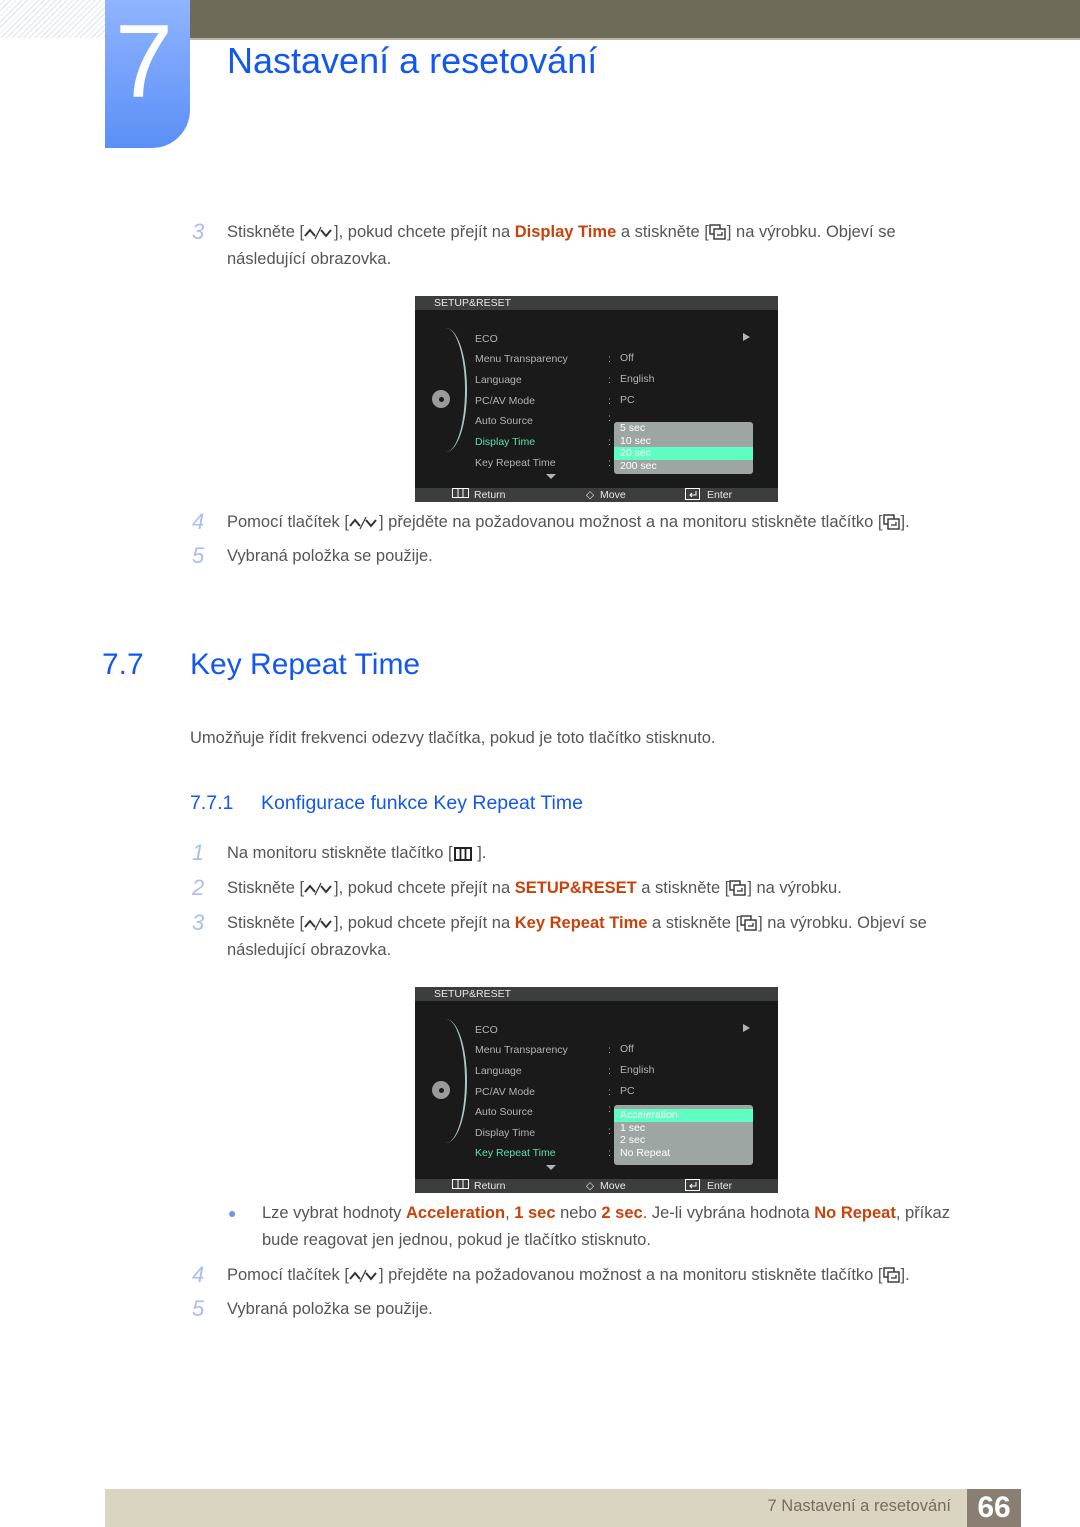 This screenshot has height=1527, width=1080. Describe the element at coordinates (123, 664) in the screenshot. I see `section-number: 7.7` at that location.